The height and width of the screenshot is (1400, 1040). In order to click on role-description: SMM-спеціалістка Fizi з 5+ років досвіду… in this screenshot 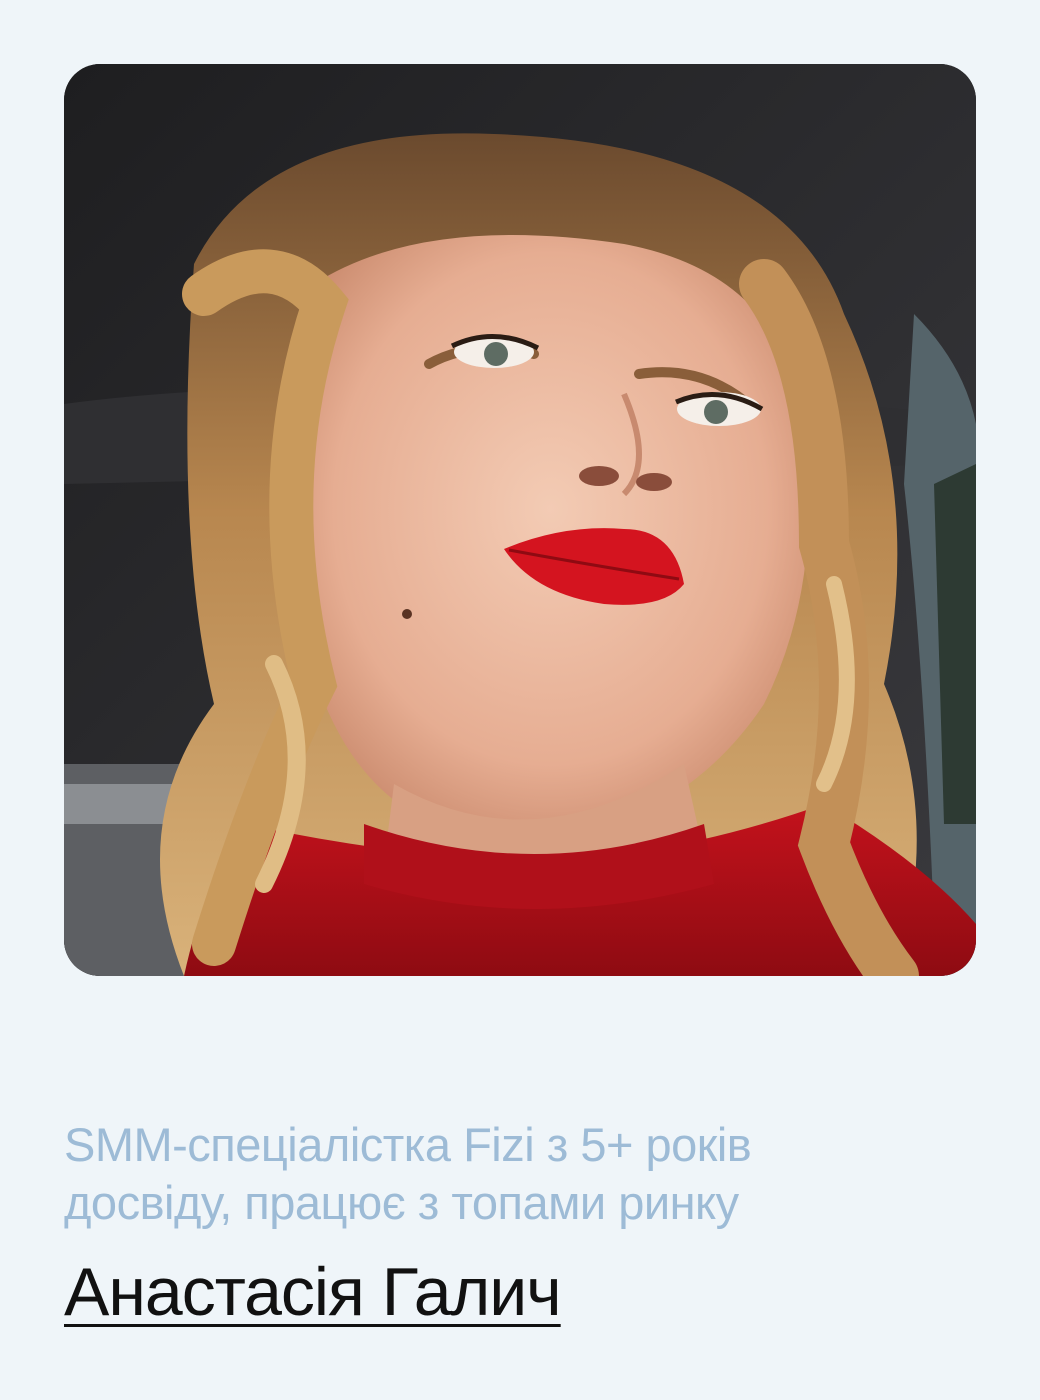, I will do `click(504, 1174)`.